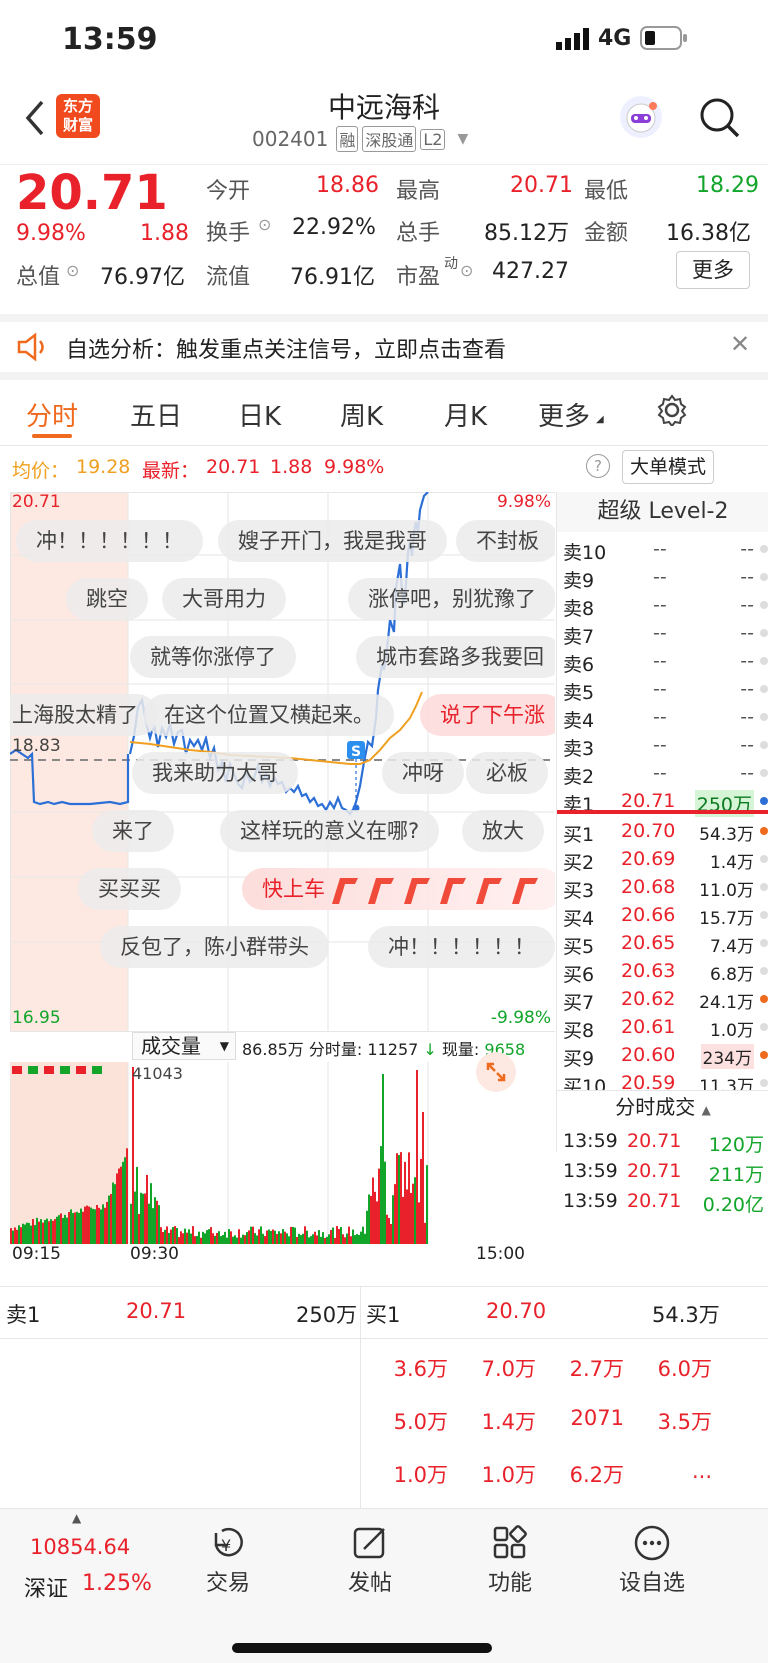 Image resolution: width=768 pixels, height=1663 pixels. I want to click on ask-row: 卖4 -- --, so click(665, 718).